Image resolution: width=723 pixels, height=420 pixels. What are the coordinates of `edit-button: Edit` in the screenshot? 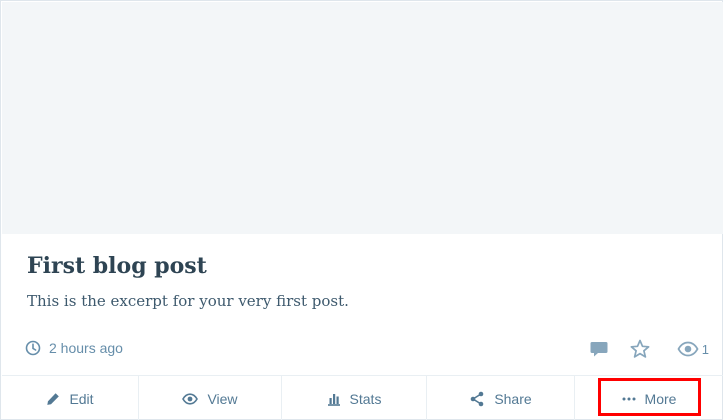 It's located at (70, 398).